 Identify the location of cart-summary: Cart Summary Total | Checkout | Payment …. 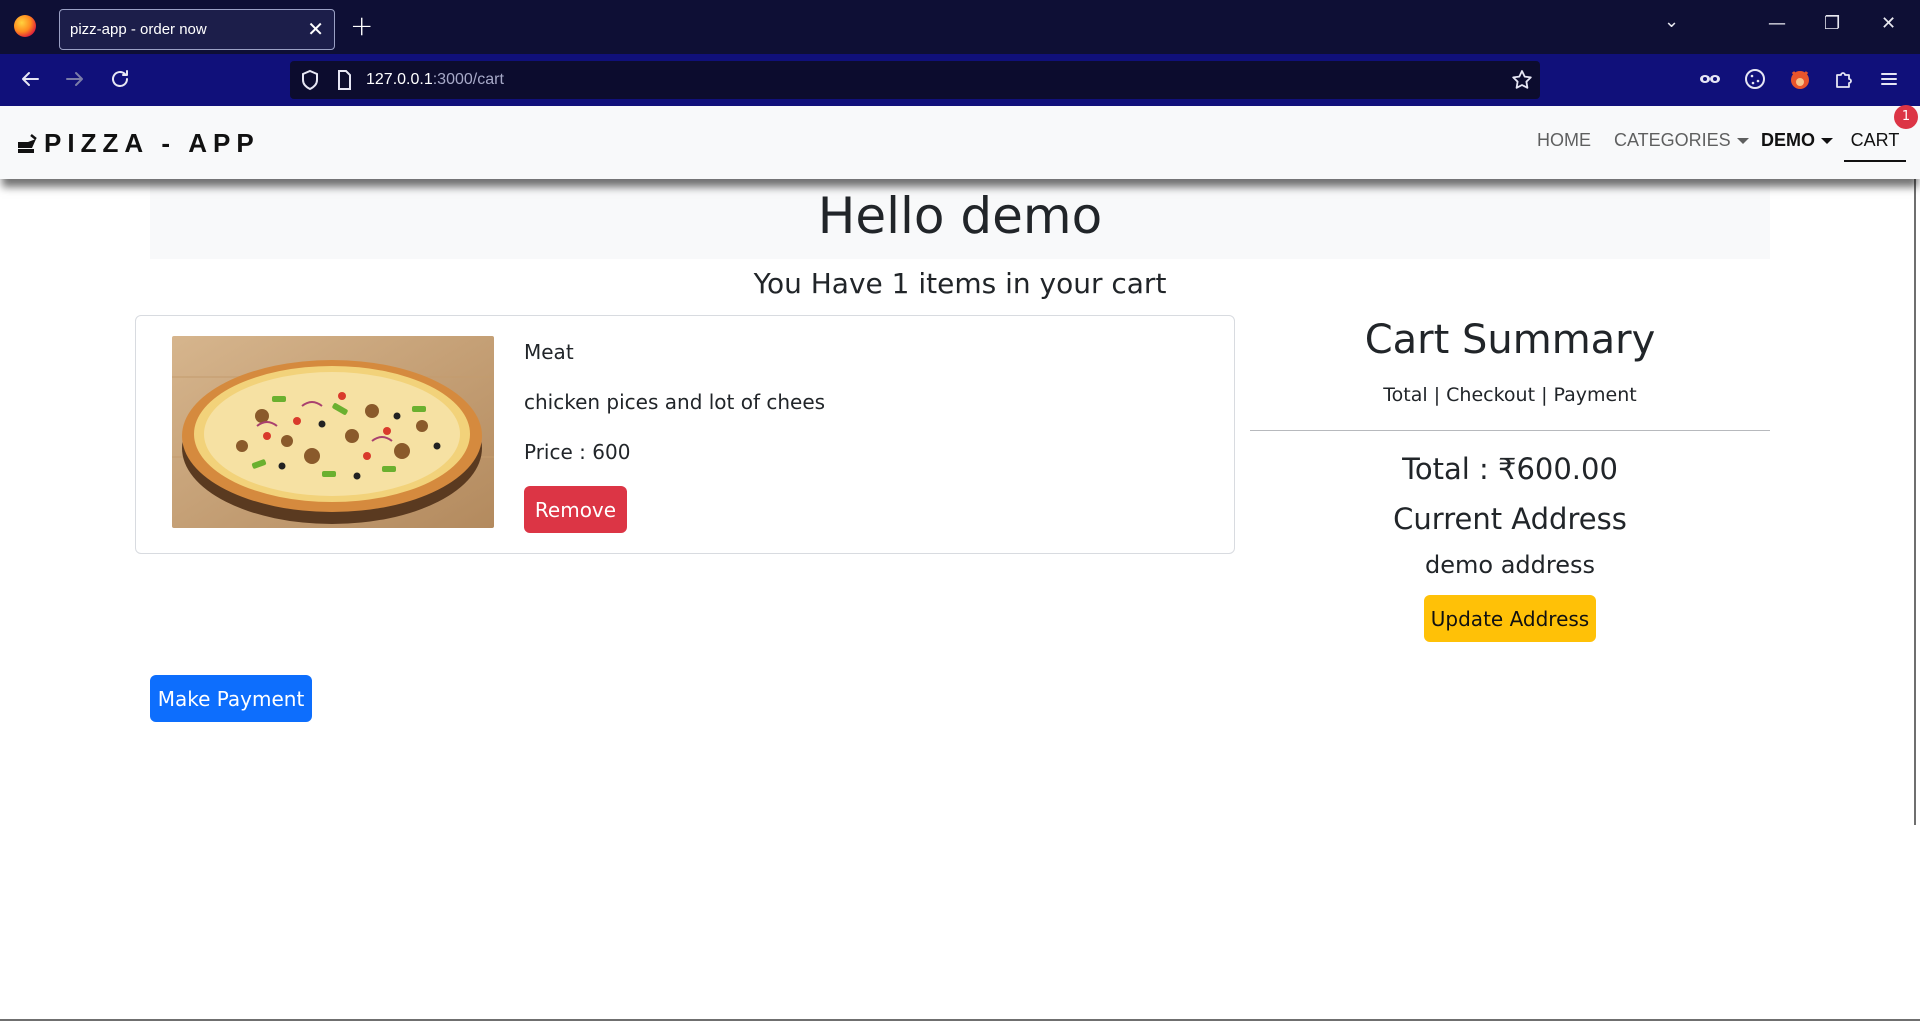
(1510, 476).